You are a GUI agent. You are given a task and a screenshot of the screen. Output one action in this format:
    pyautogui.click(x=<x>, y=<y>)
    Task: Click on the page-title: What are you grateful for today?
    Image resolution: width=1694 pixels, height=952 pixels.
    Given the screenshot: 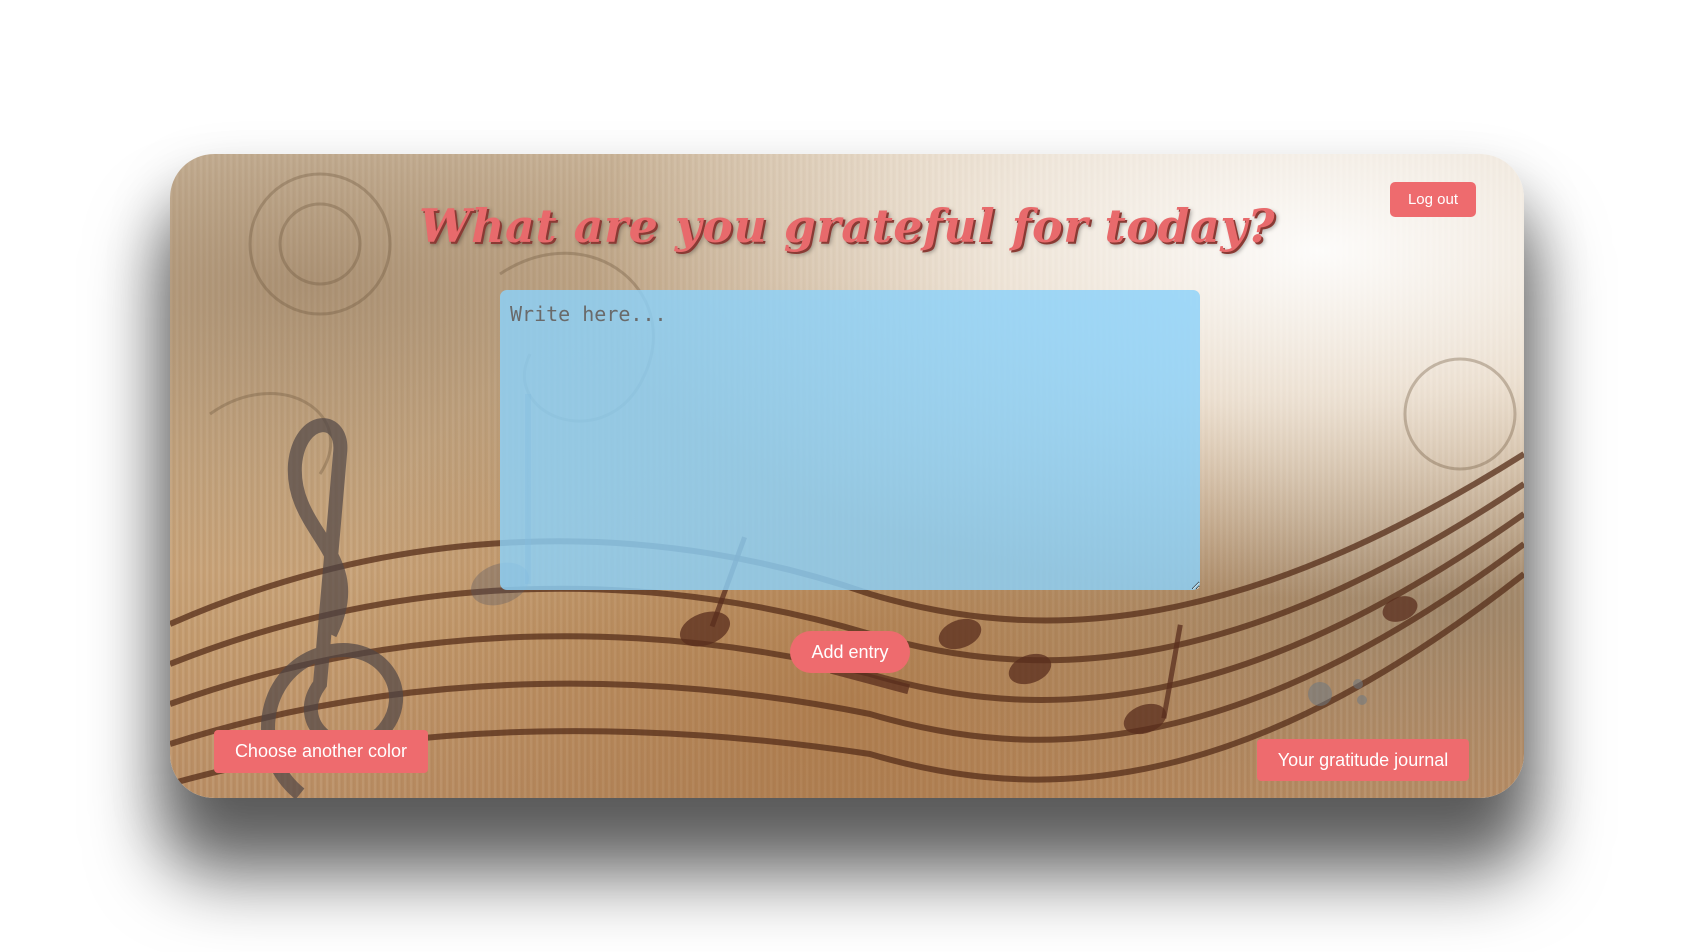 What is the action you would take?
    pyautogui.click(x=847, y=226)
    